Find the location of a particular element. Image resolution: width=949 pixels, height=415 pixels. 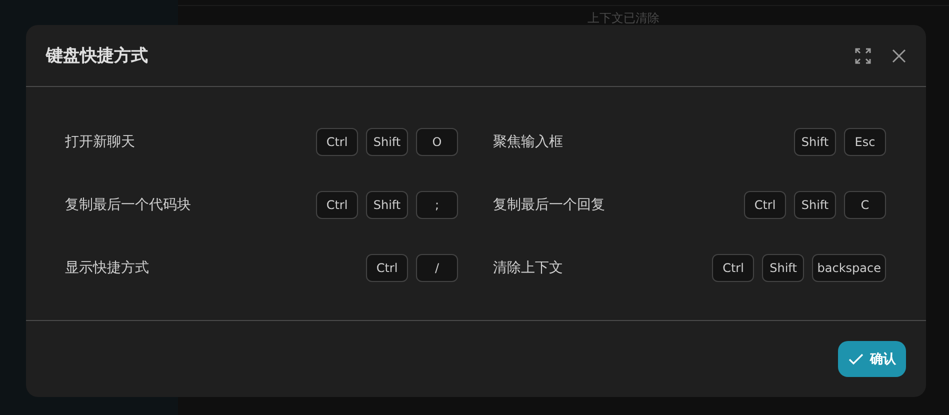

close-icon is located at coordinates (899, 55).